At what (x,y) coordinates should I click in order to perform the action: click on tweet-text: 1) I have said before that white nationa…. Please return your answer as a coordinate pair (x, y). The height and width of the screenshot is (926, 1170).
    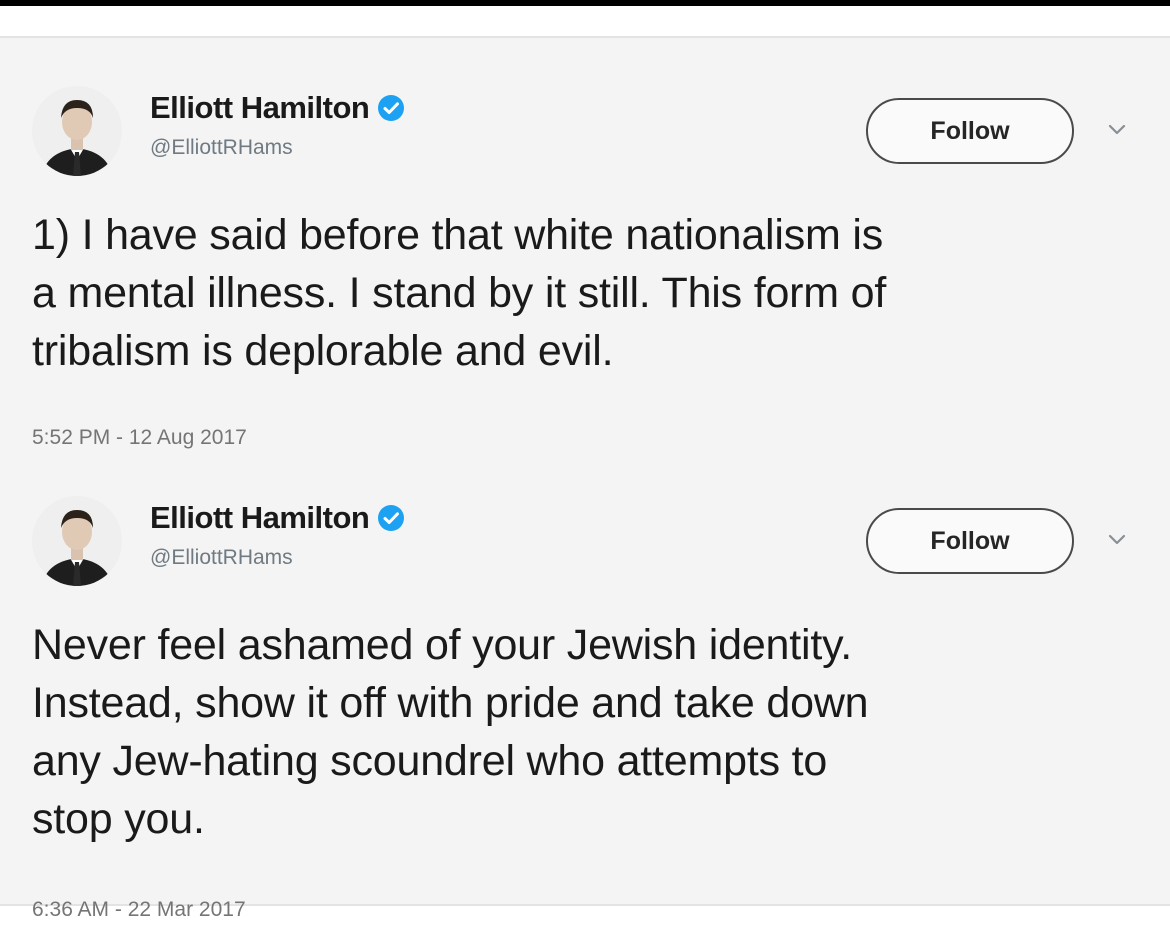
    Looking at the image, I should click on (459, 293).